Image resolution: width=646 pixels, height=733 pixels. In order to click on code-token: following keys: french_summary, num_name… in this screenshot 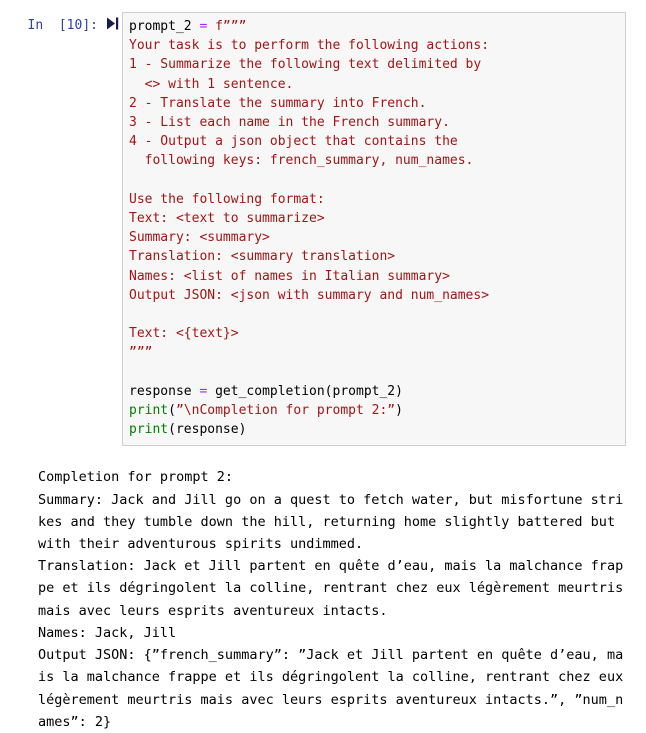, I will do `click(301, 161)`.